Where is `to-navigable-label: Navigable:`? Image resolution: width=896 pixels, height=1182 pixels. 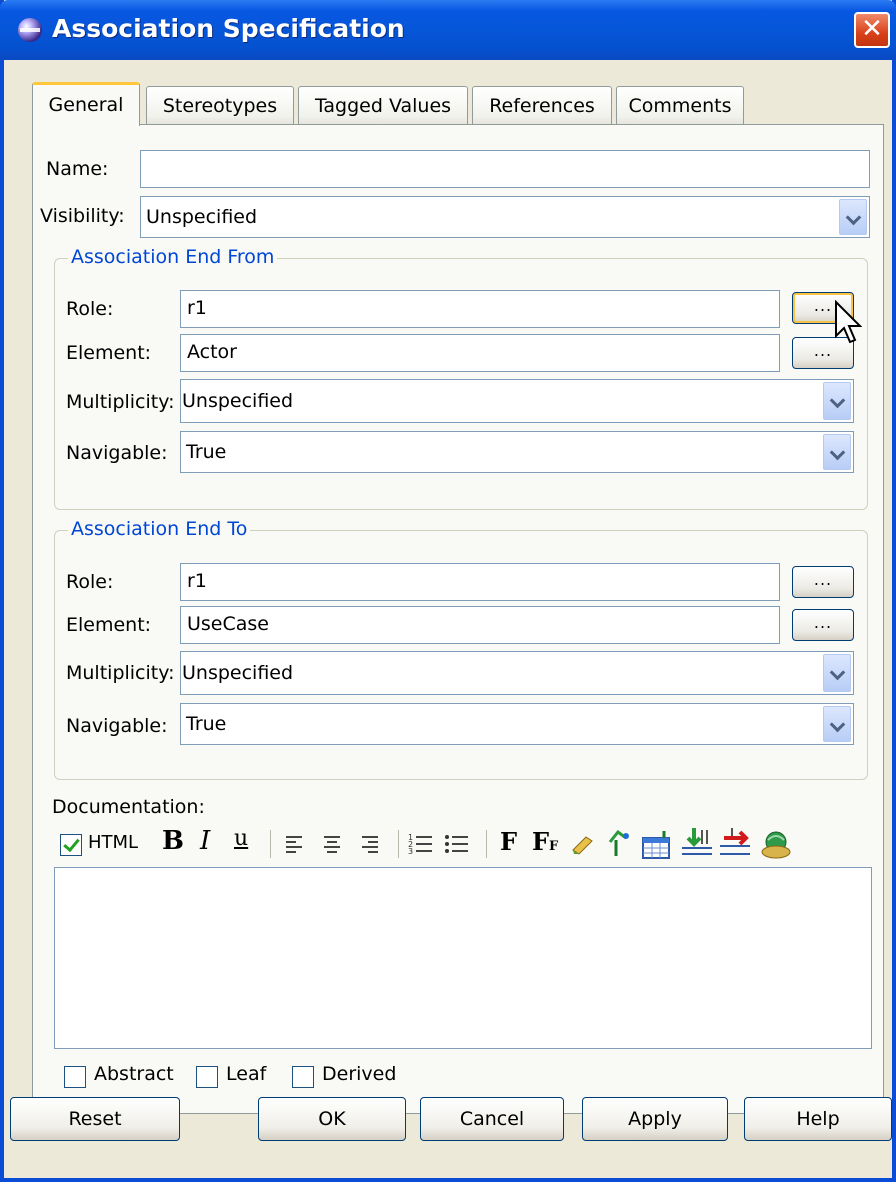
to-navigable-label: Navigable: is located at coordinates (117, 726).